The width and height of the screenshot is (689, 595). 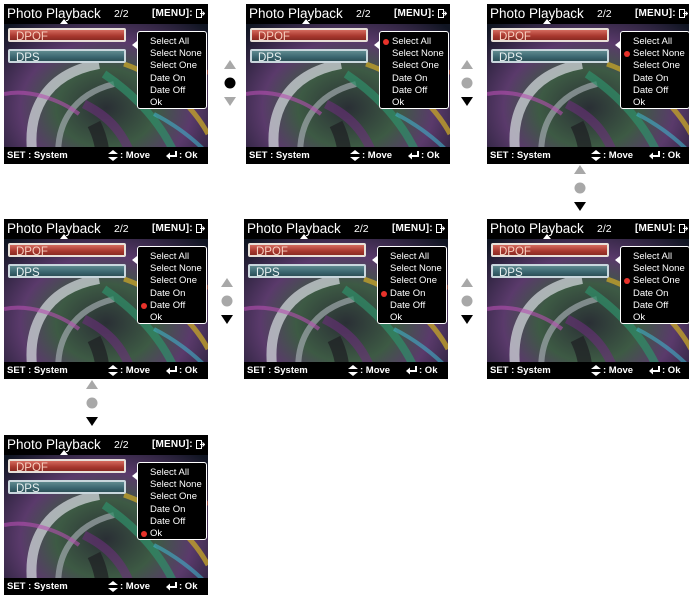 I want to click on tab-up-arrow-icon, so click(x=547, y=21).